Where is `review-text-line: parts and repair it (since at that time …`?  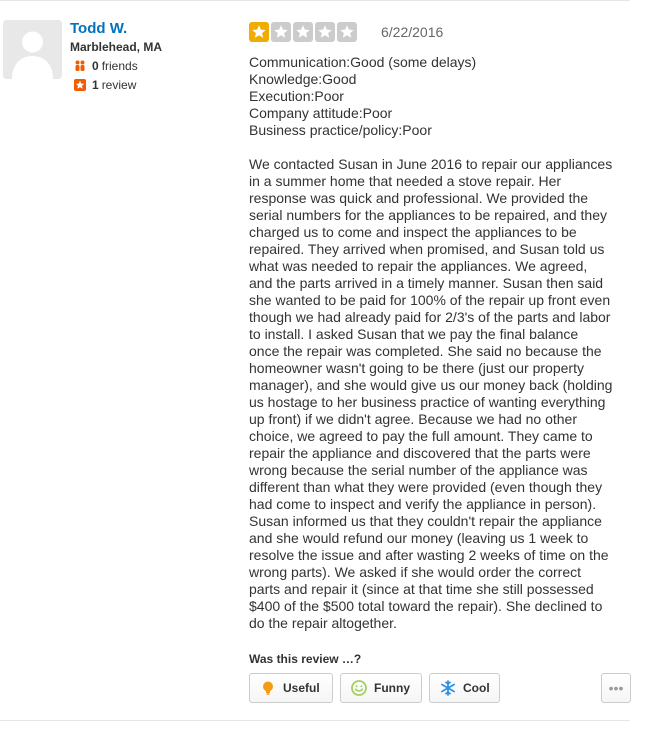 review-text-line: parts and repair it (since at that time … is located at coordinates (421, 589).